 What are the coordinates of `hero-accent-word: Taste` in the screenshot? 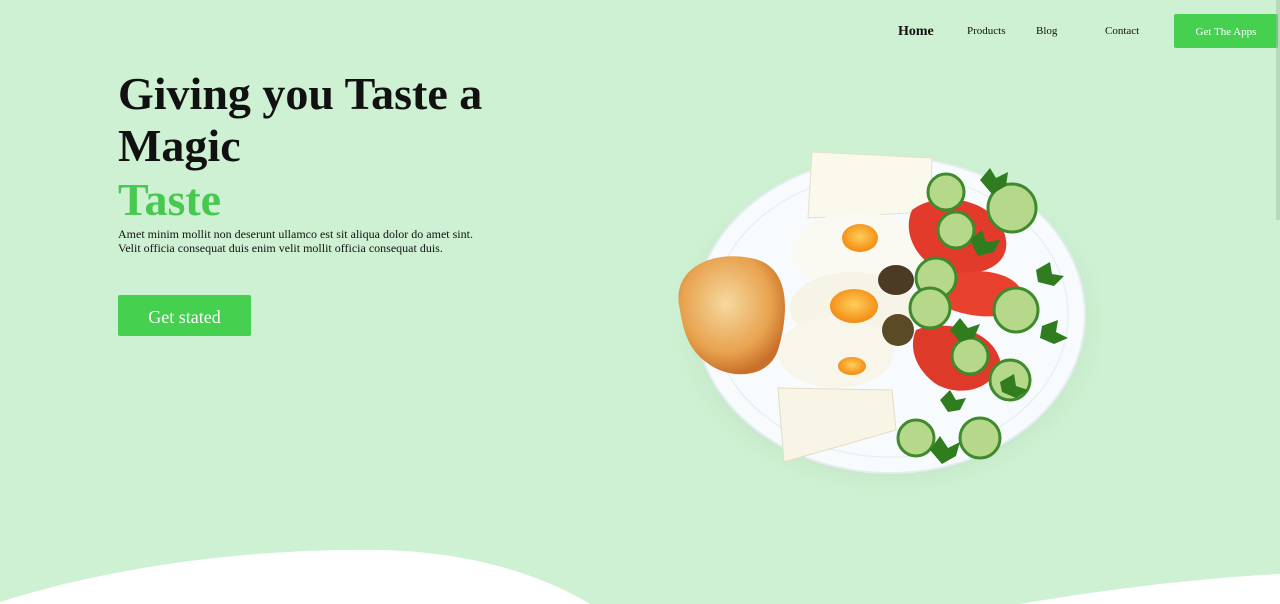 It's located at (170, 199).